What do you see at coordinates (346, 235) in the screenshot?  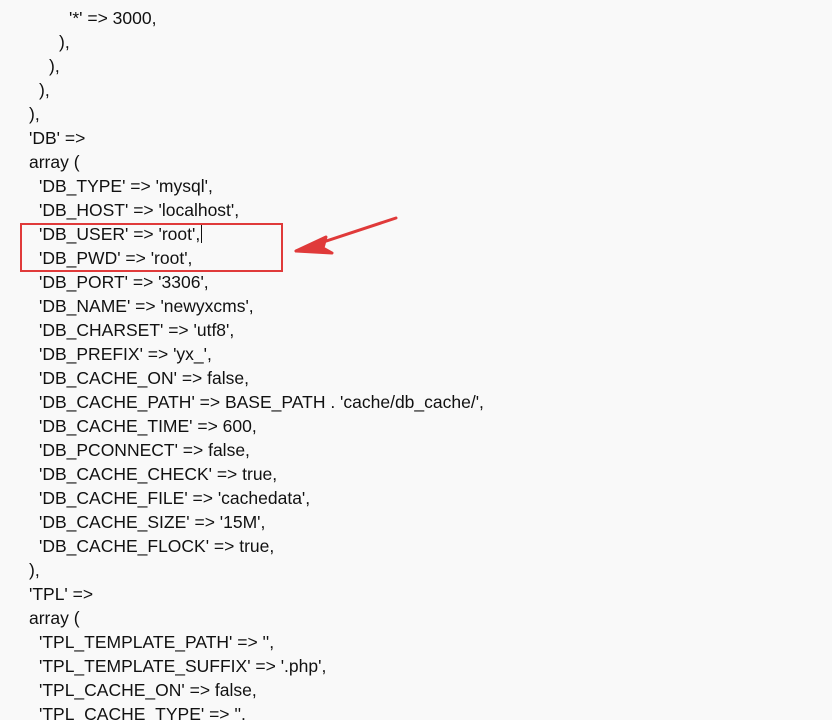 I see `annotation-arrow-icon` at bounding box center [346, 235].